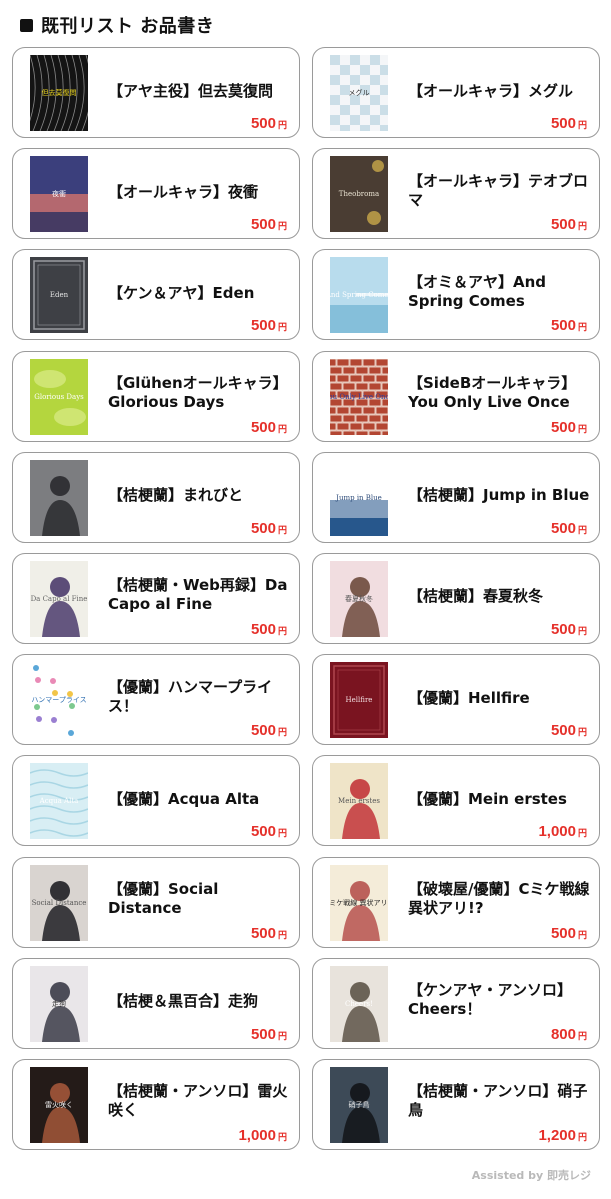 The height and width of the screenshot is (1199, 611). I want to click on book-card: 夜衝 【オールキャラ】夜衝 500 円, so click(156, 194).